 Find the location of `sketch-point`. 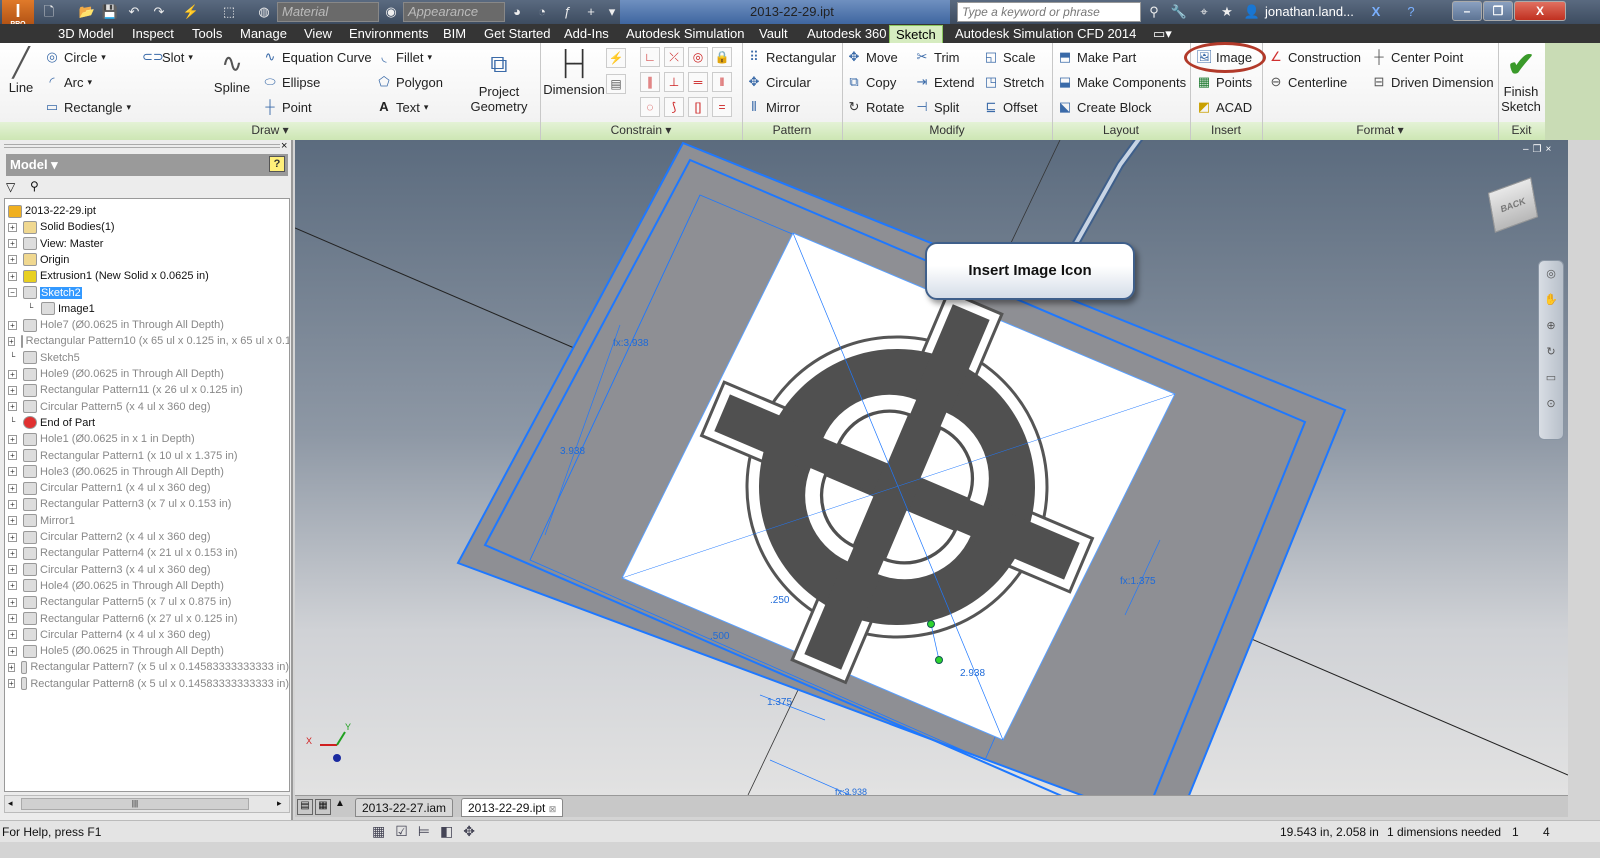

sketch-point is located at coordinates (931, 624).